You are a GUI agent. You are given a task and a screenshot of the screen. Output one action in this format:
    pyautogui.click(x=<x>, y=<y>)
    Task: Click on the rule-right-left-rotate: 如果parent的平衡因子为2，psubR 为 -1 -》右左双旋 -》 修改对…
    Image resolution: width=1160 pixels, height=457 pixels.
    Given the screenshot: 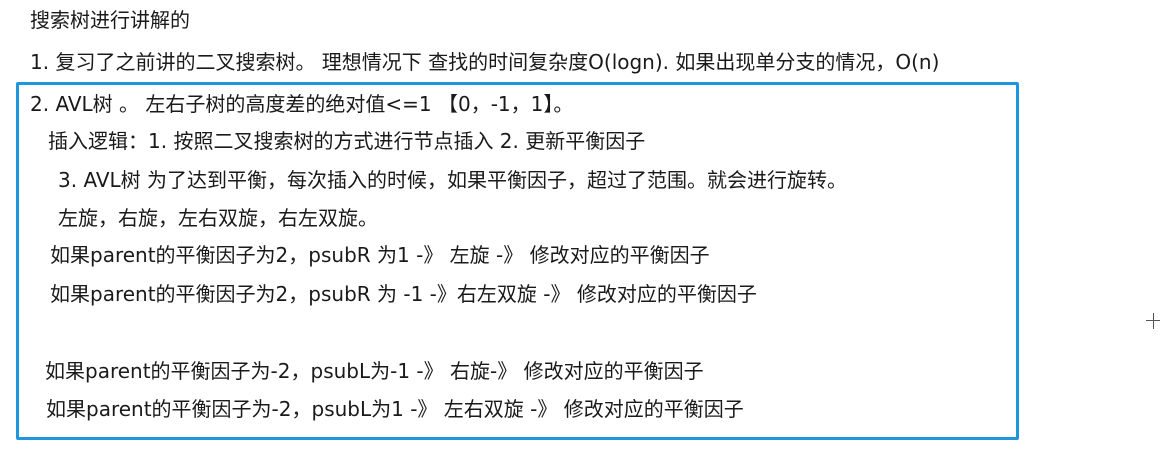 What is the action you would take?
    pyautogui.click(x=403, y=294)
    